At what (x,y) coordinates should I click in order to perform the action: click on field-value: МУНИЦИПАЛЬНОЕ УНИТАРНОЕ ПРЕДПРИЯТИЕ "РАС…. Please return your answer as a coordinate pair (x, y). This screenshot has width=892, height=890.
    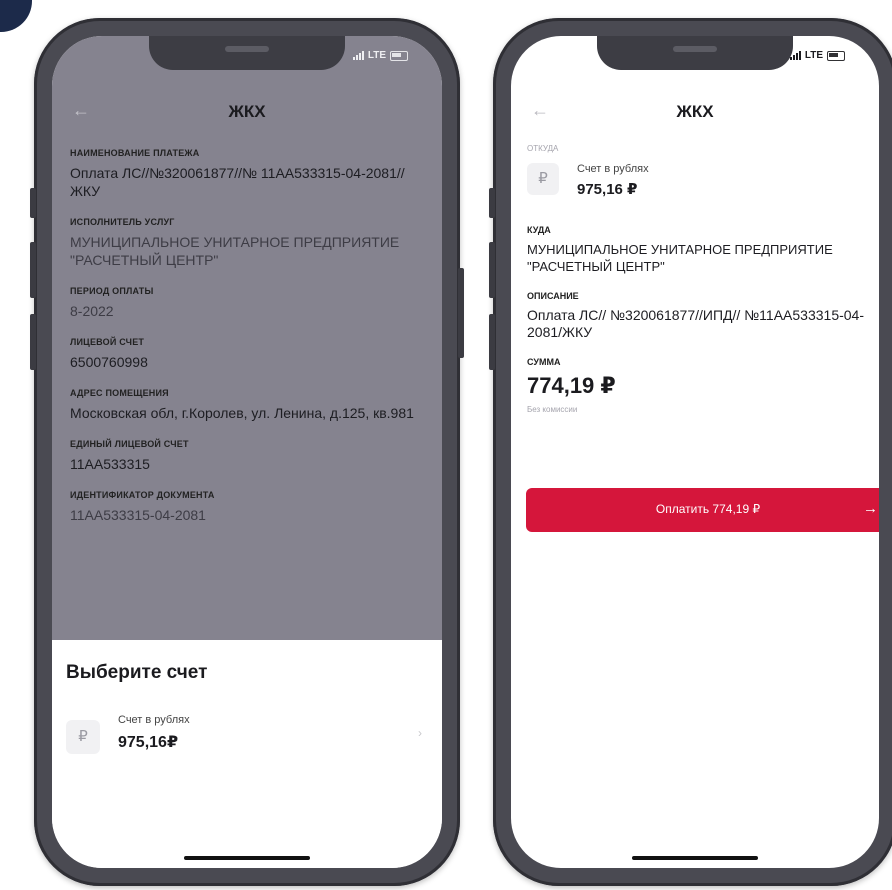
    Looking at the image, I should click on (235, 251).